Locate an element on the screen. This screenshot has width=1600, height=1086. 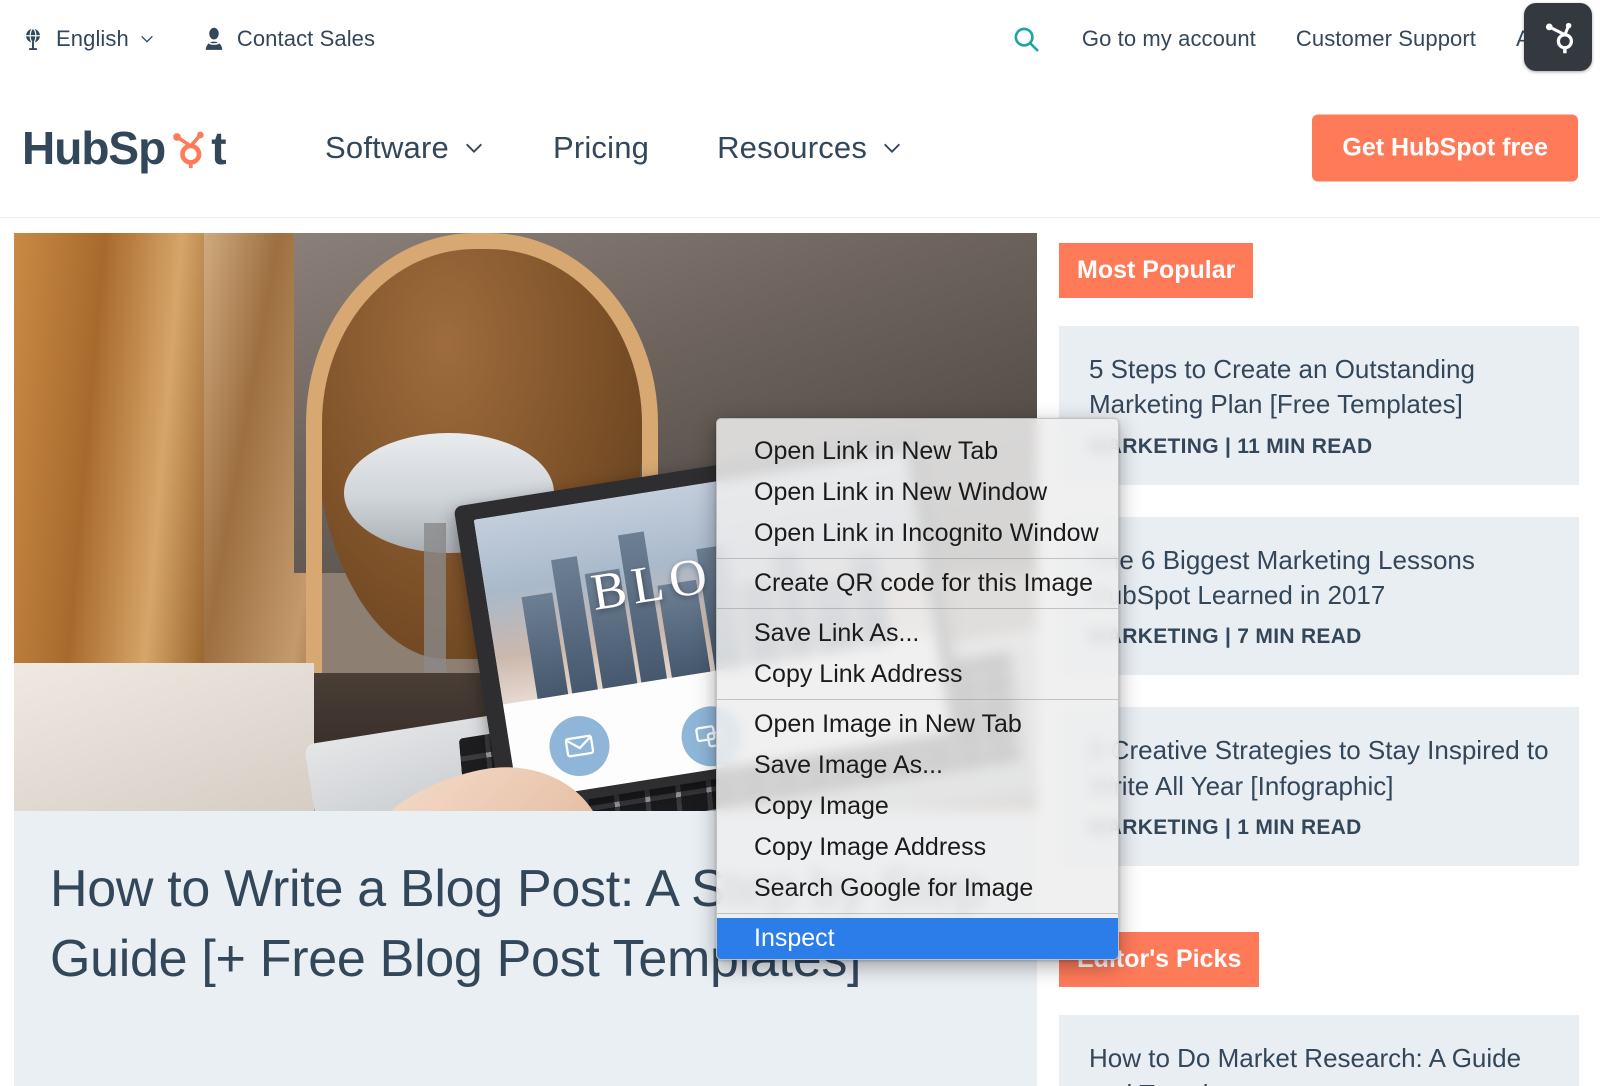
contact-sales-link: Contact Sales is located at coordinates (288, 39).